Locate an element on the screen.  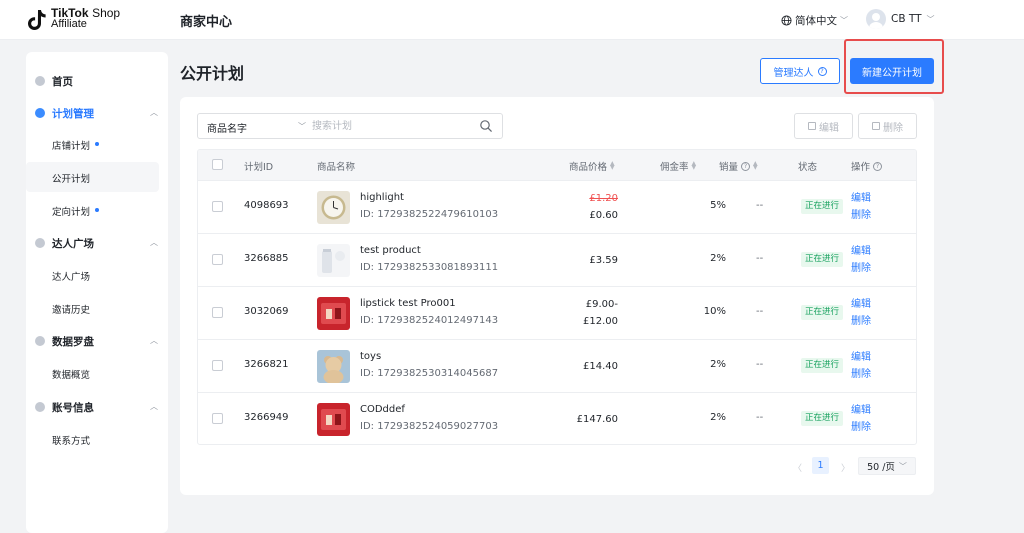
header-title: 商家中心 is located at coordinates (206, 22).